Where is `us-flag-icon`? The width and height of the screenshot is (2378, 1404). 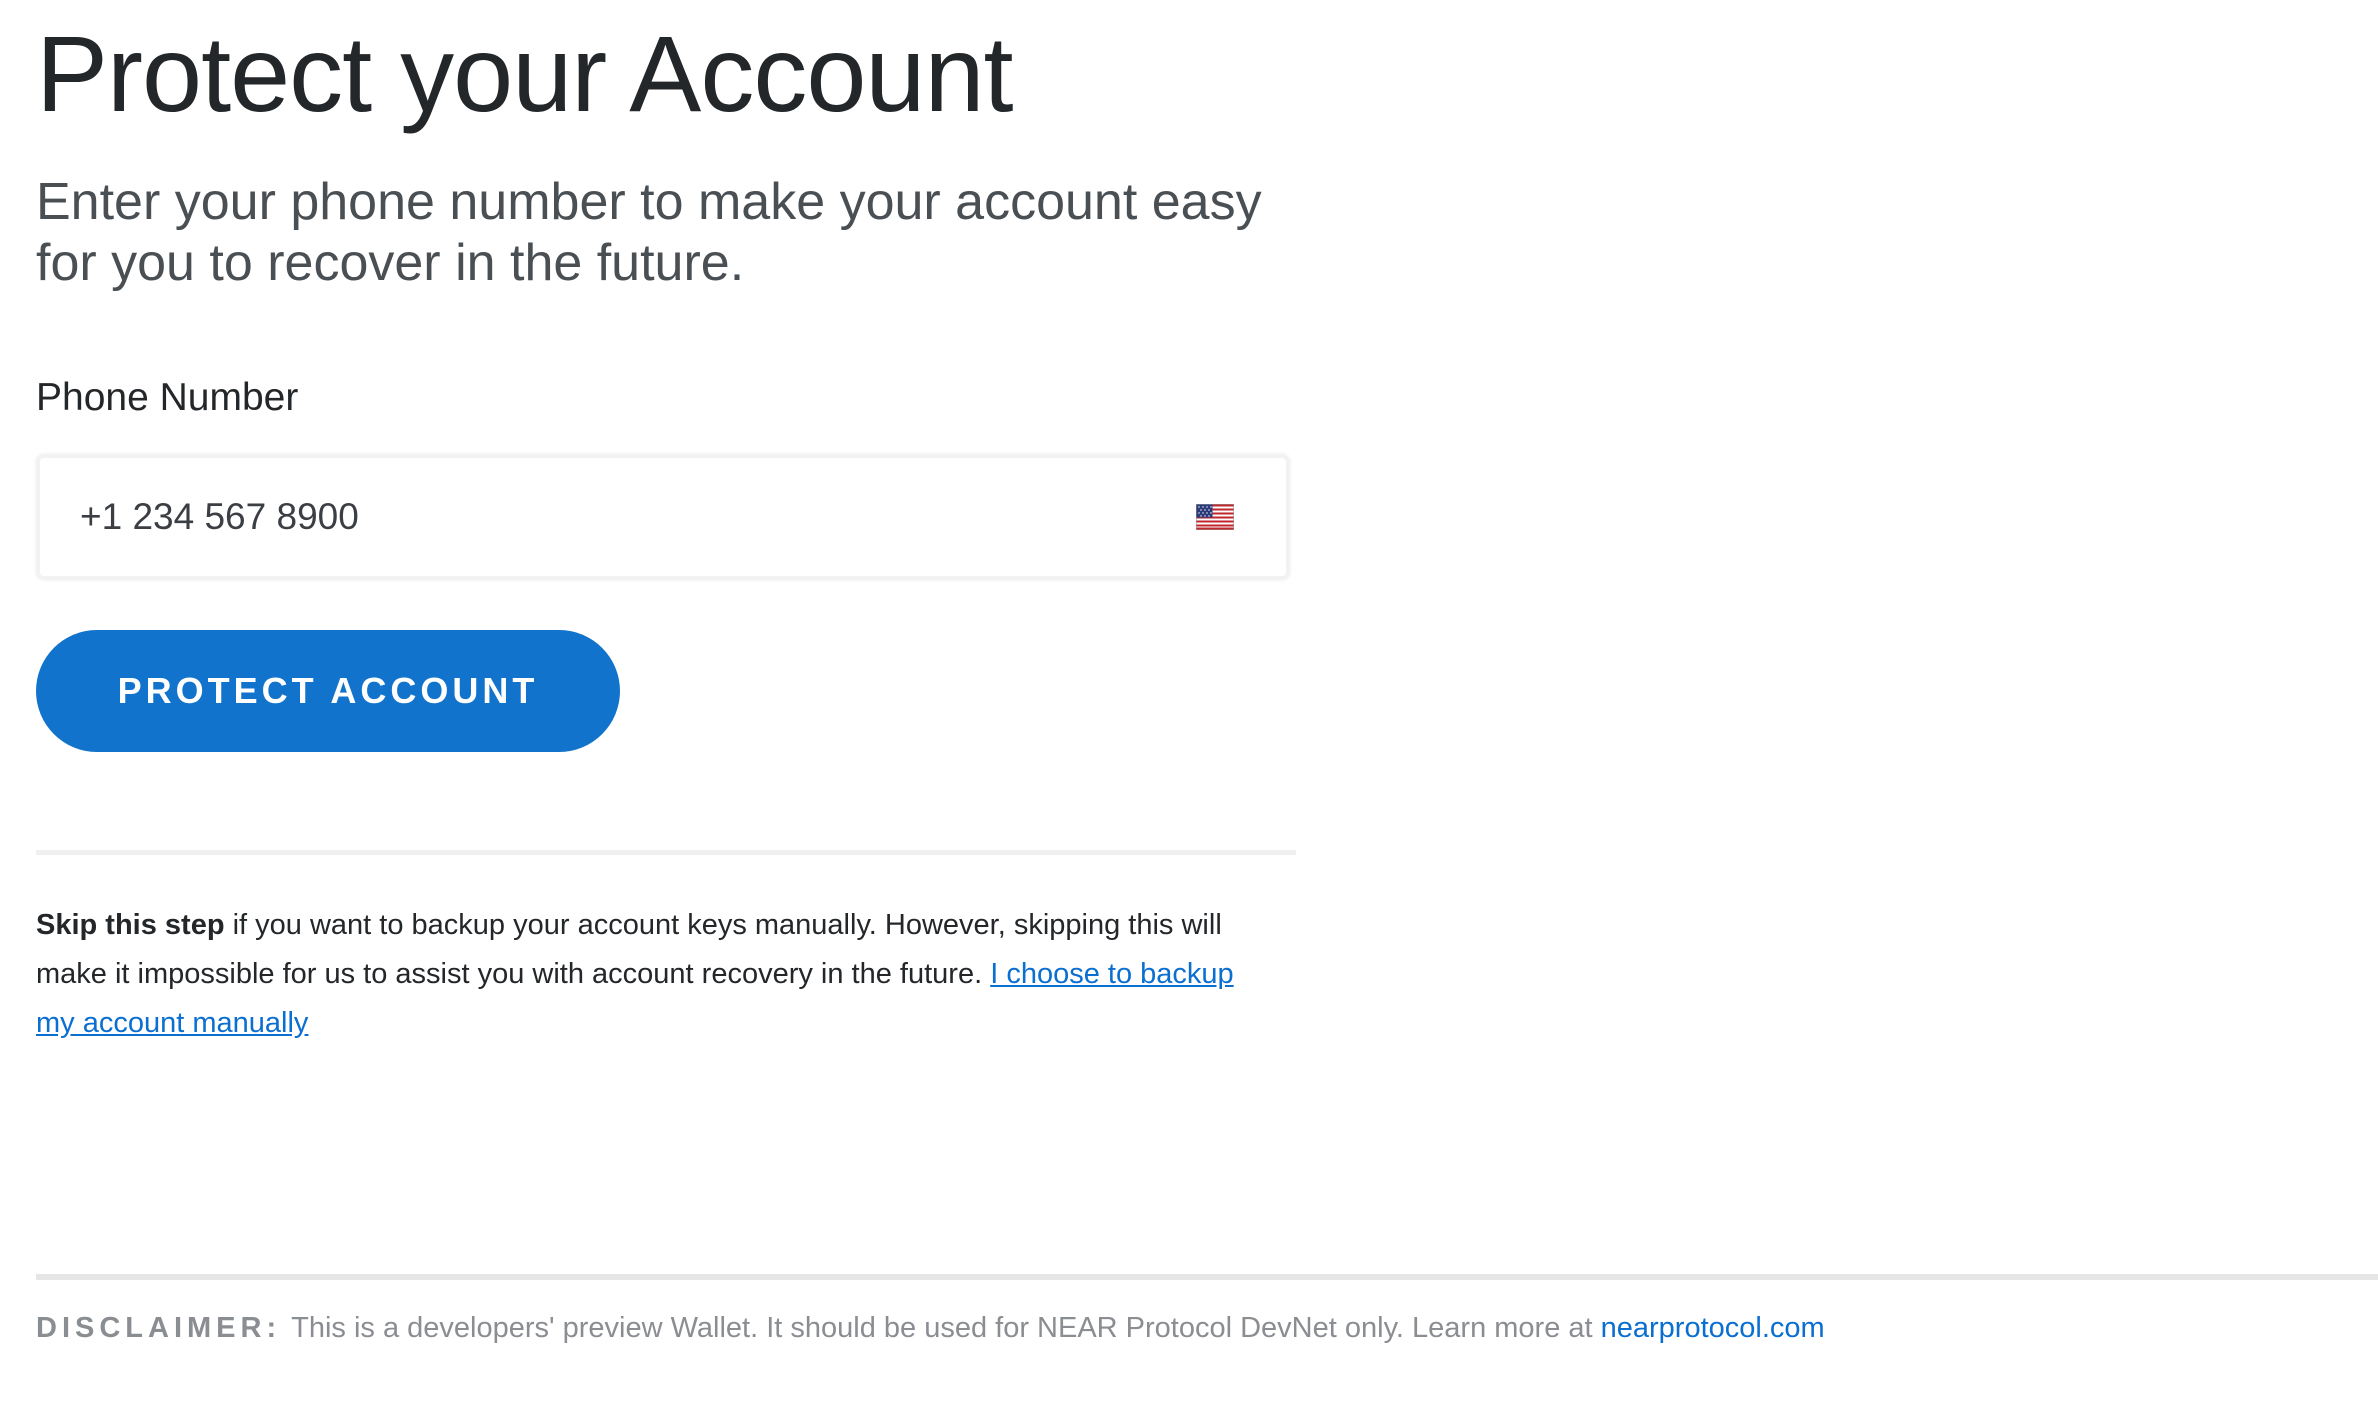
us-flag-icon is located at coordinates (1215, 517).